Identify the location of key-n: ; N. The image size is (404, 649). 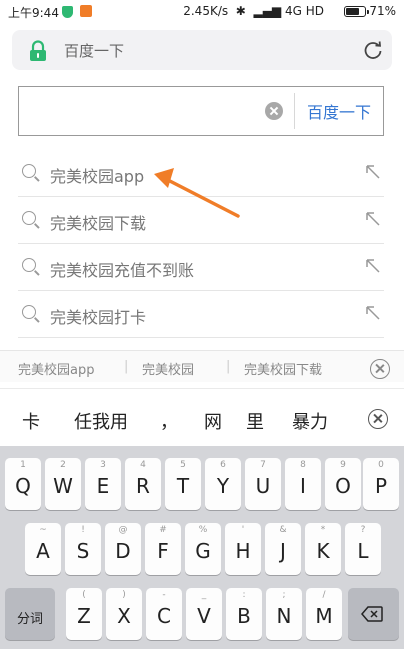
(284, 614).